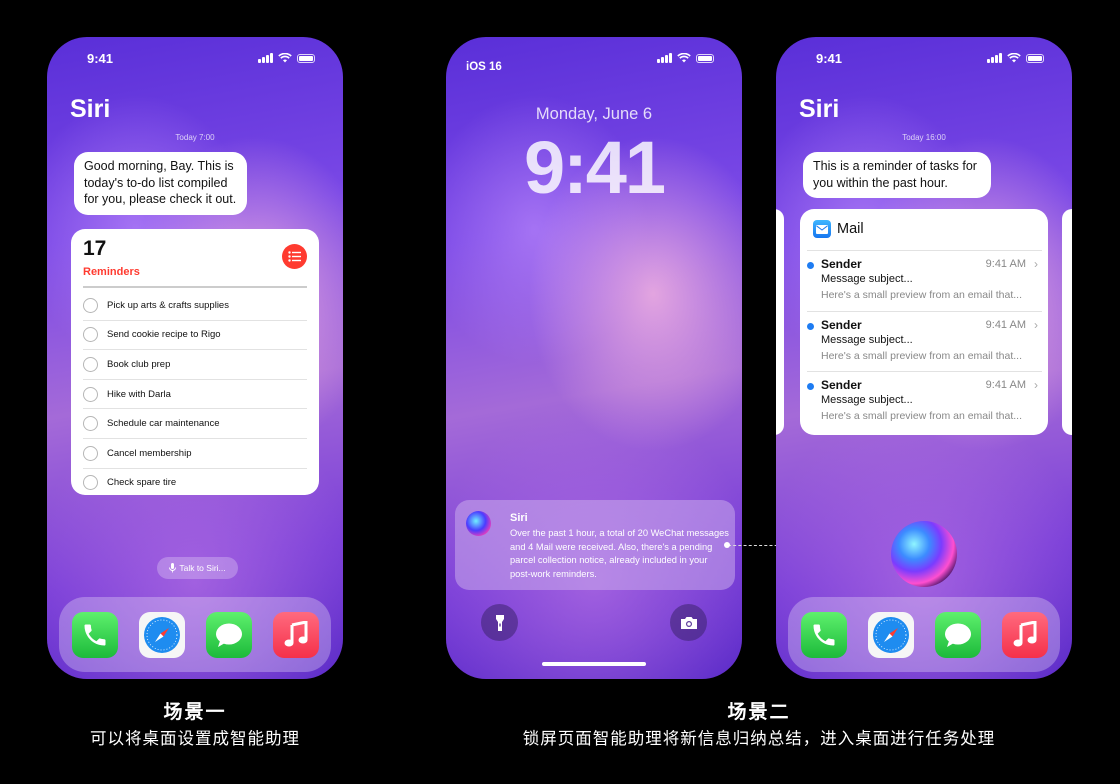  What do you see at coordinates (195, 712) in the screenshot?
I see `scene1-caption-title: 场景一` at bounding box center [195, 712].